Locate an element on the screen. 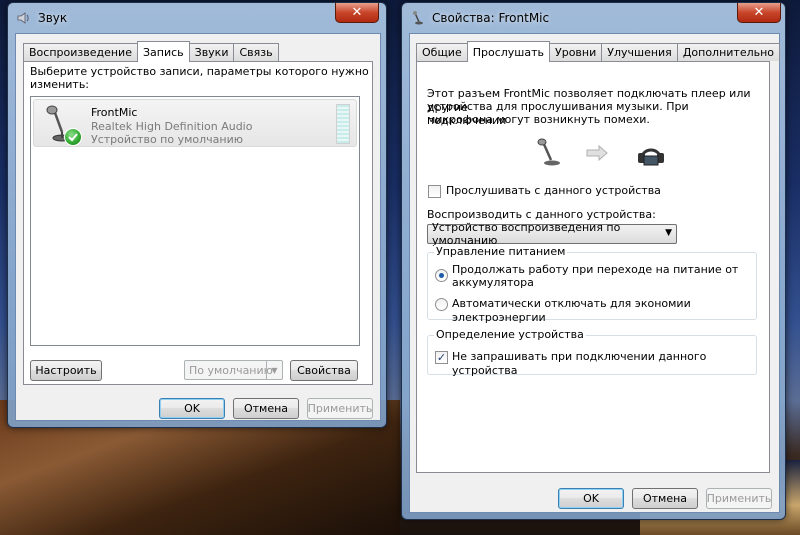  tab-general: Общие is located at coordinates (442, 52).